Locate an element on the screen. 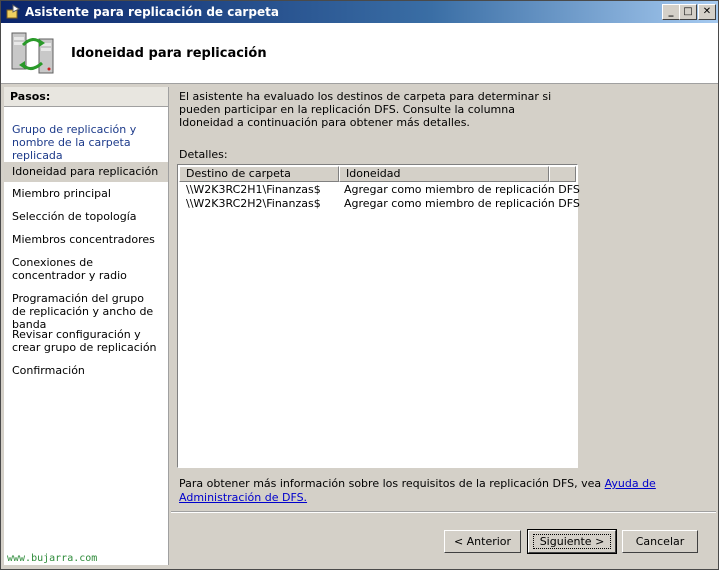  page-title: Idoneidad para replicación is located at coordinates (169, 53).